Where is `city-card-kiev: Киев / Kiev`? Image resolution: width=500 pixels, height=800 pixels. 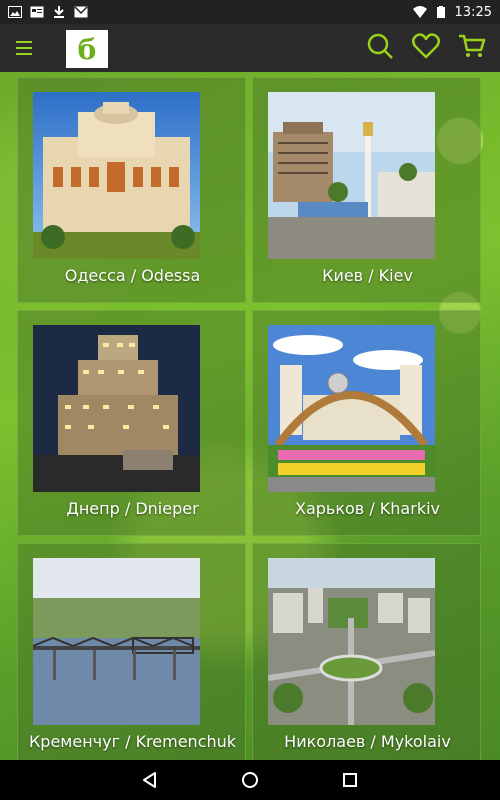 city-card-kiev: Киев / Kiev is located at coordinates (366, 190).